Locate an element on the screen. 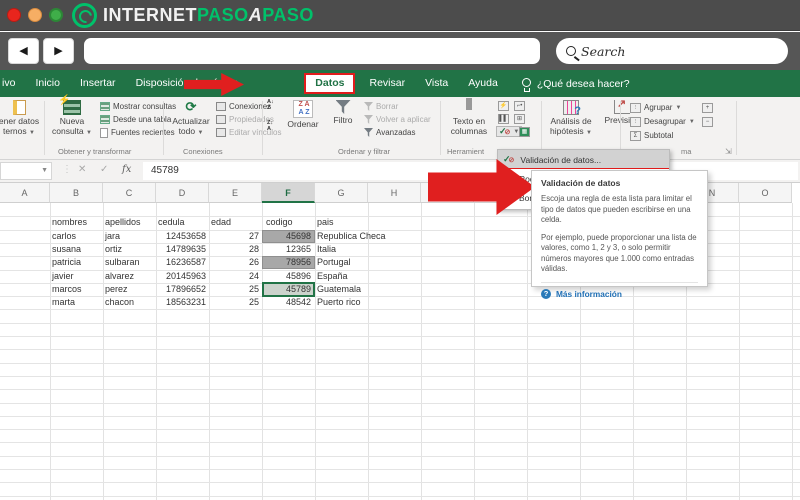 Image resolution: width=800 pixels, height=500 pixels. name-box: ▼ is located at coordinates (26, 171).